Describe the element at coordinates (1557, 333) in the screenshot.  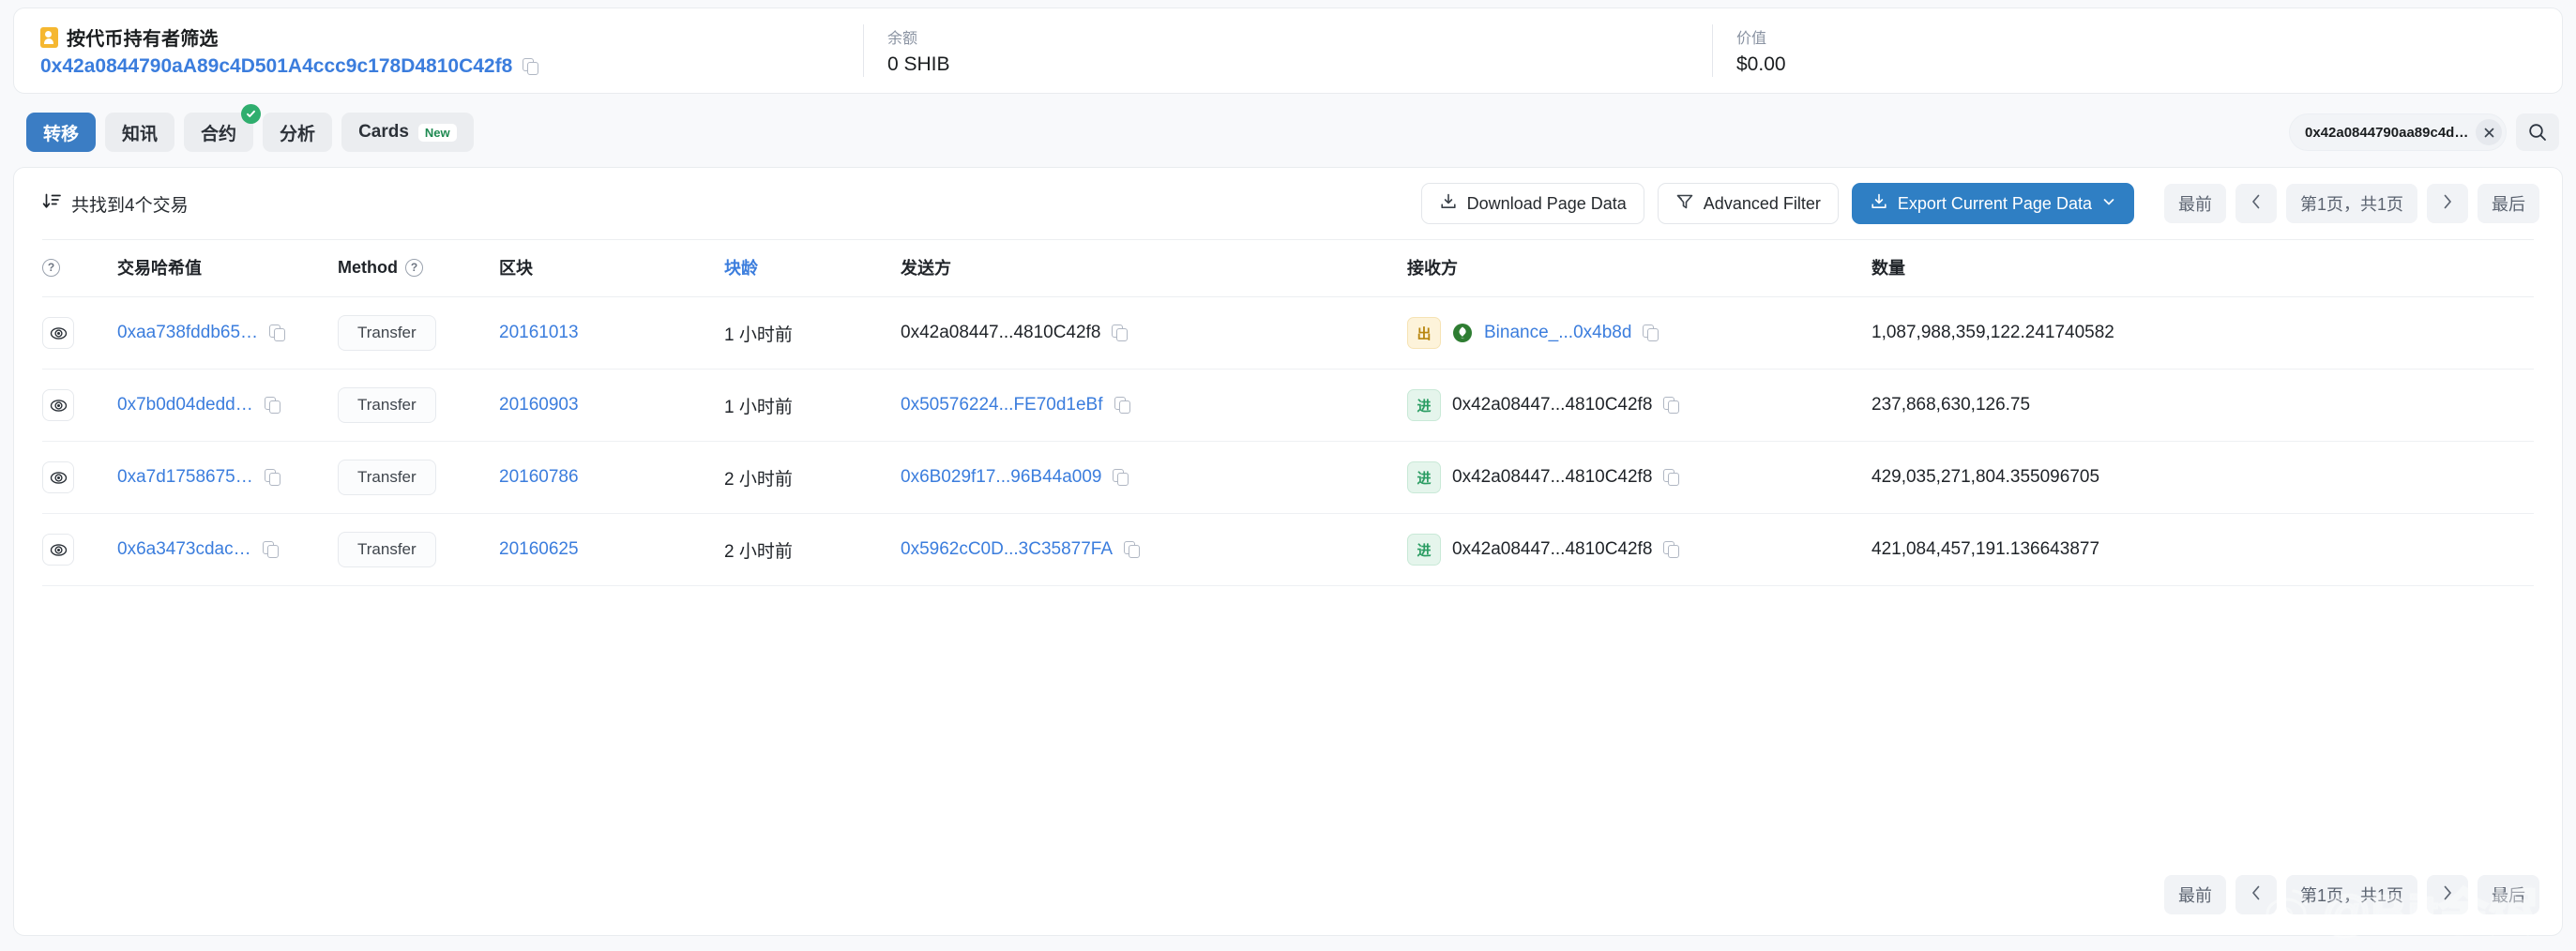
I see `to-address: Binance_...0x4b8d` at that location.